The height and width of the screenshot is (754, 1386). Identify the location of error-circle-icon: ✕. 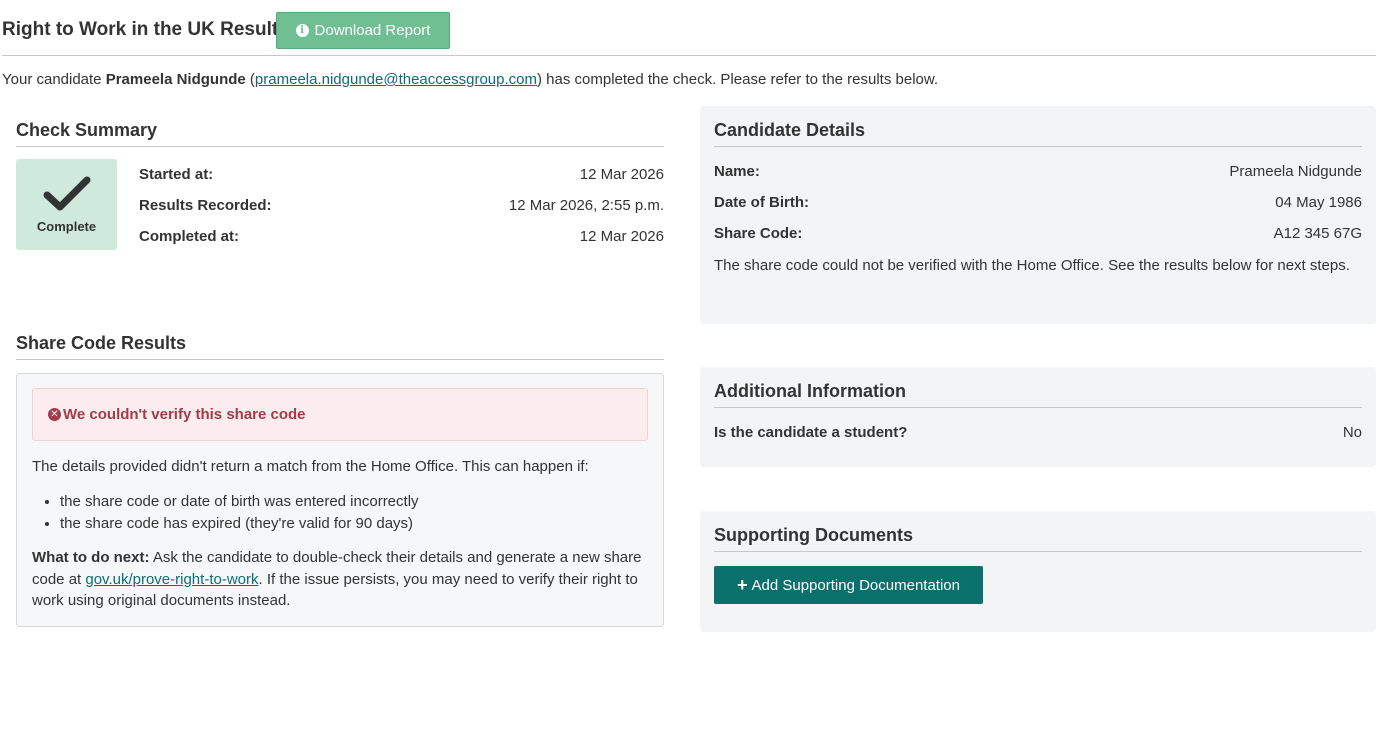
(54, 414).